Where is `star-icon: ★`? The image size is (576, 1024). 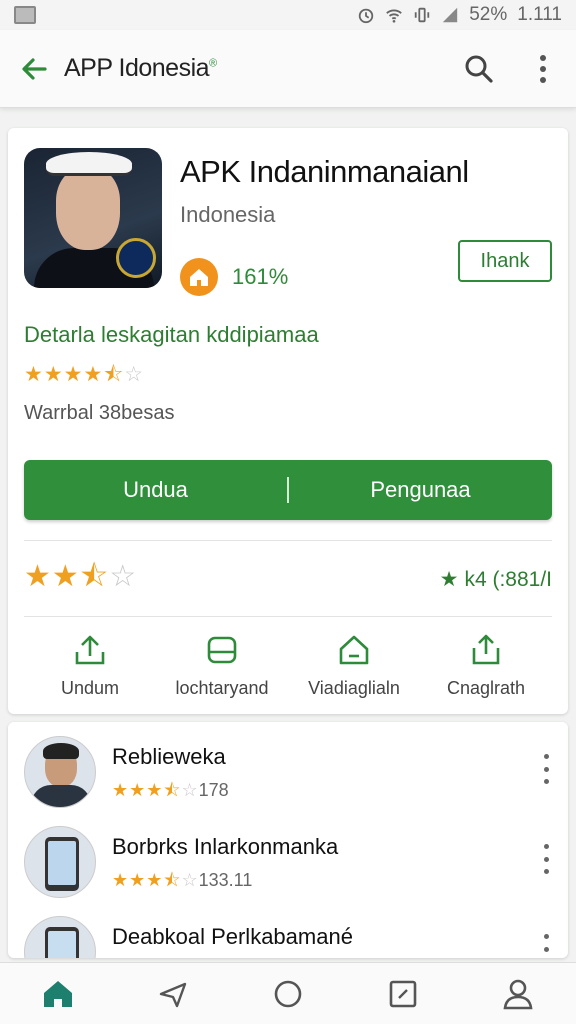
star-icon: ★ is located at coordinates (449, 579).